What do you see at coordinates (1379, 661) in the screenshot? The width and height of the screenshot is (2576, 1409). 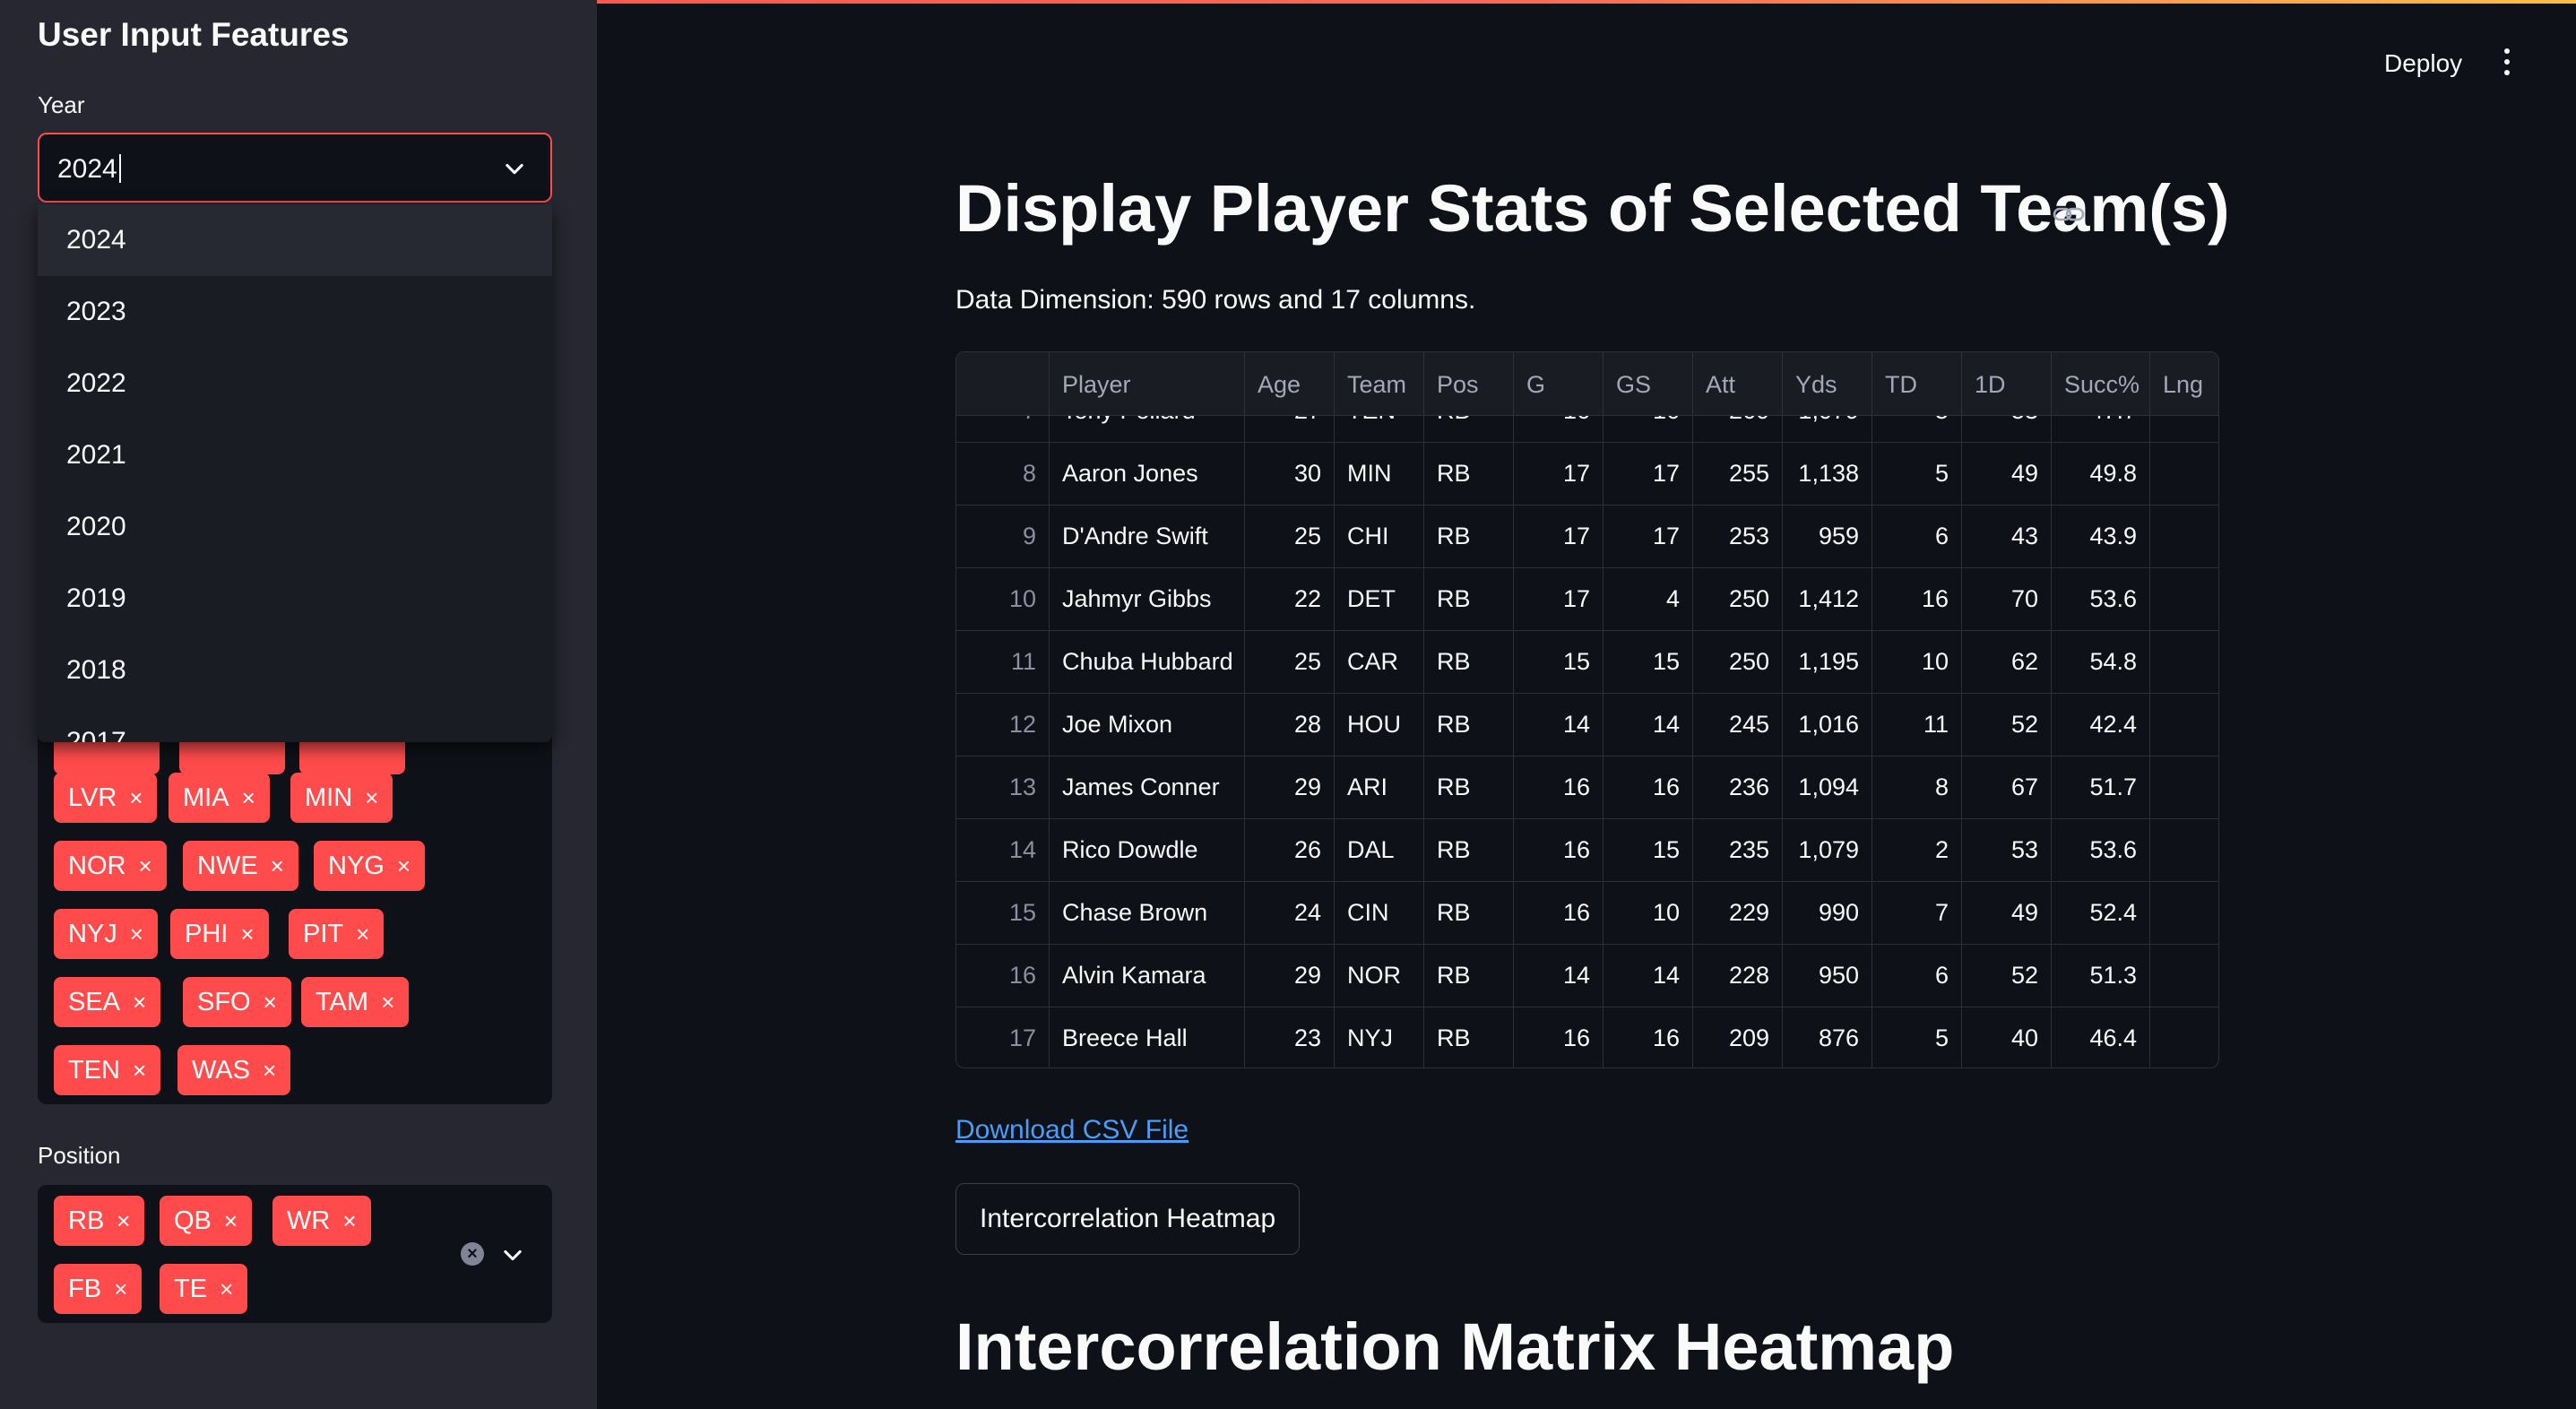 I see `table-cell: CAR` at bounding box center [1379, 661].